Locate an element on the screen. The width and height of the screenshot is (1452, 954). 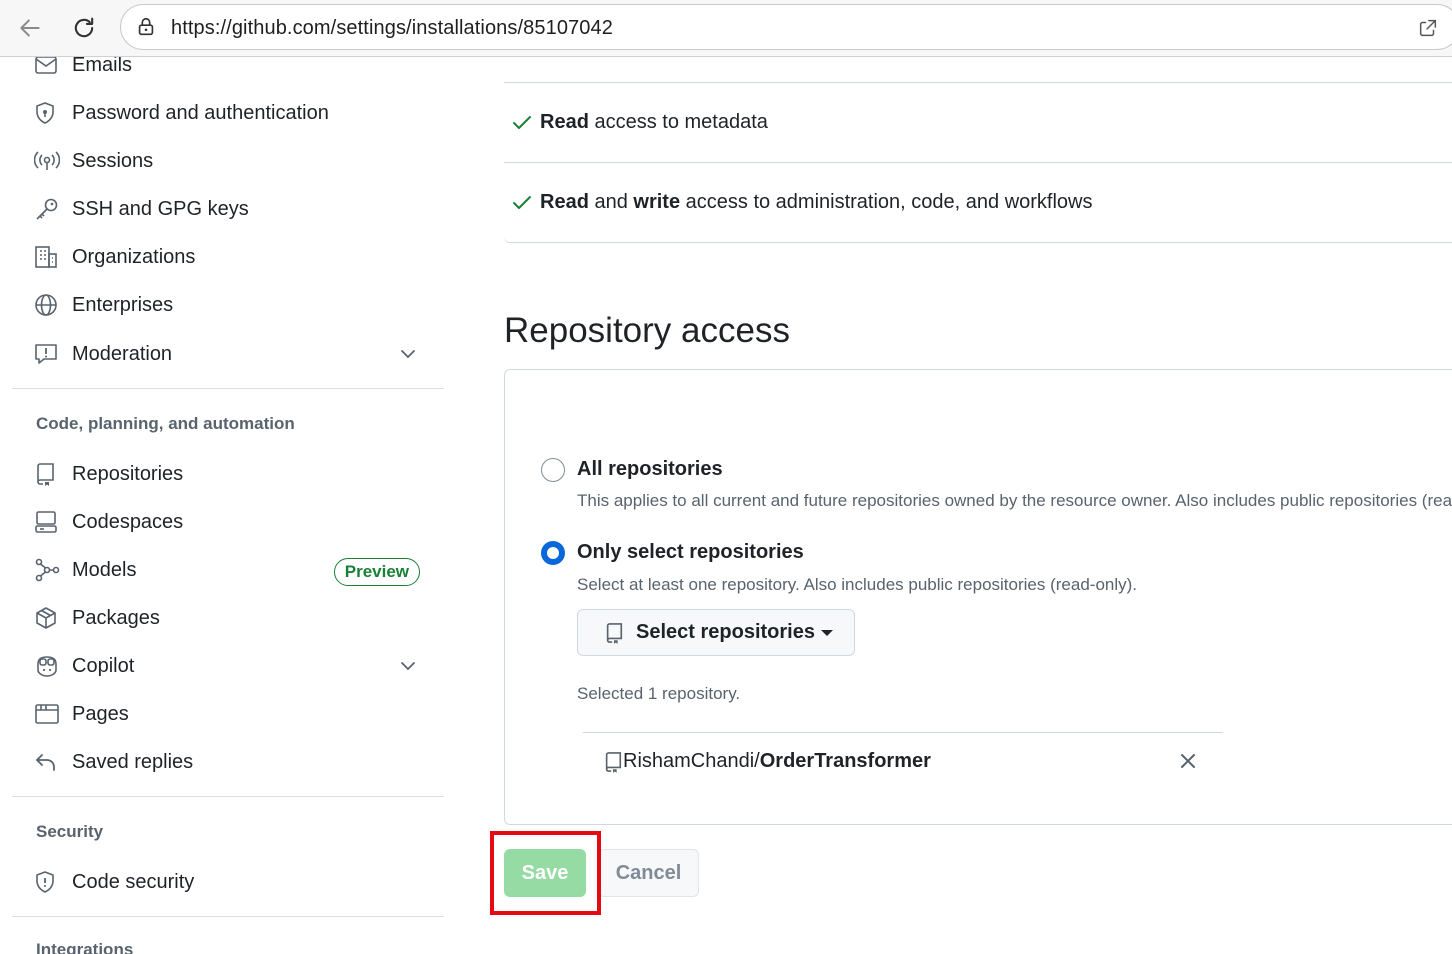
reload-button is located at coordinates (84, 28).